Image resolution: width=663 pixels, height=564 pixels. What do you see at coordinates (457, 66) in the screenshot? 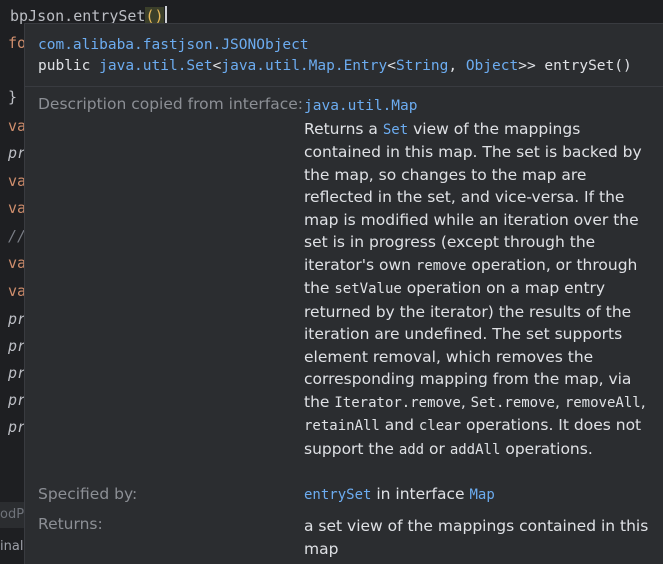
I see `comma: ,` at bounding box center [457, 66].